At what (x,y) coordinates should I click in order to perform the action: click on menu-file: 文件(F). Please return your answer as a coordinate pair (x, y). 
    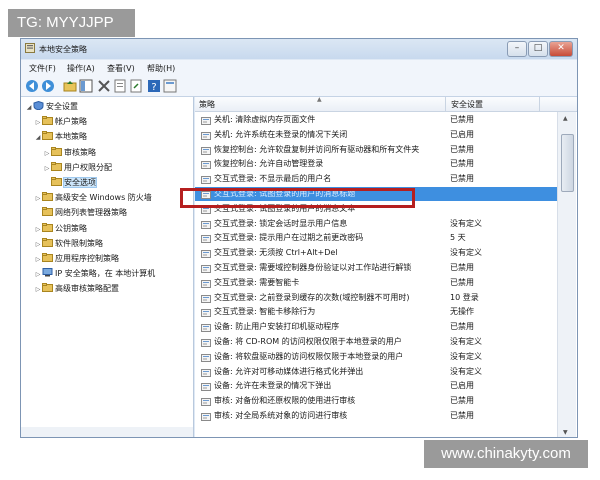
    Looking at the image, I should click on (42, 68).